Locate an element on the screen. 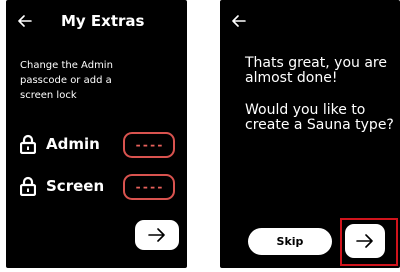 The width and height of the screenshot is (400, 272). screen-label: Screen is located at coordinates (75, 186).